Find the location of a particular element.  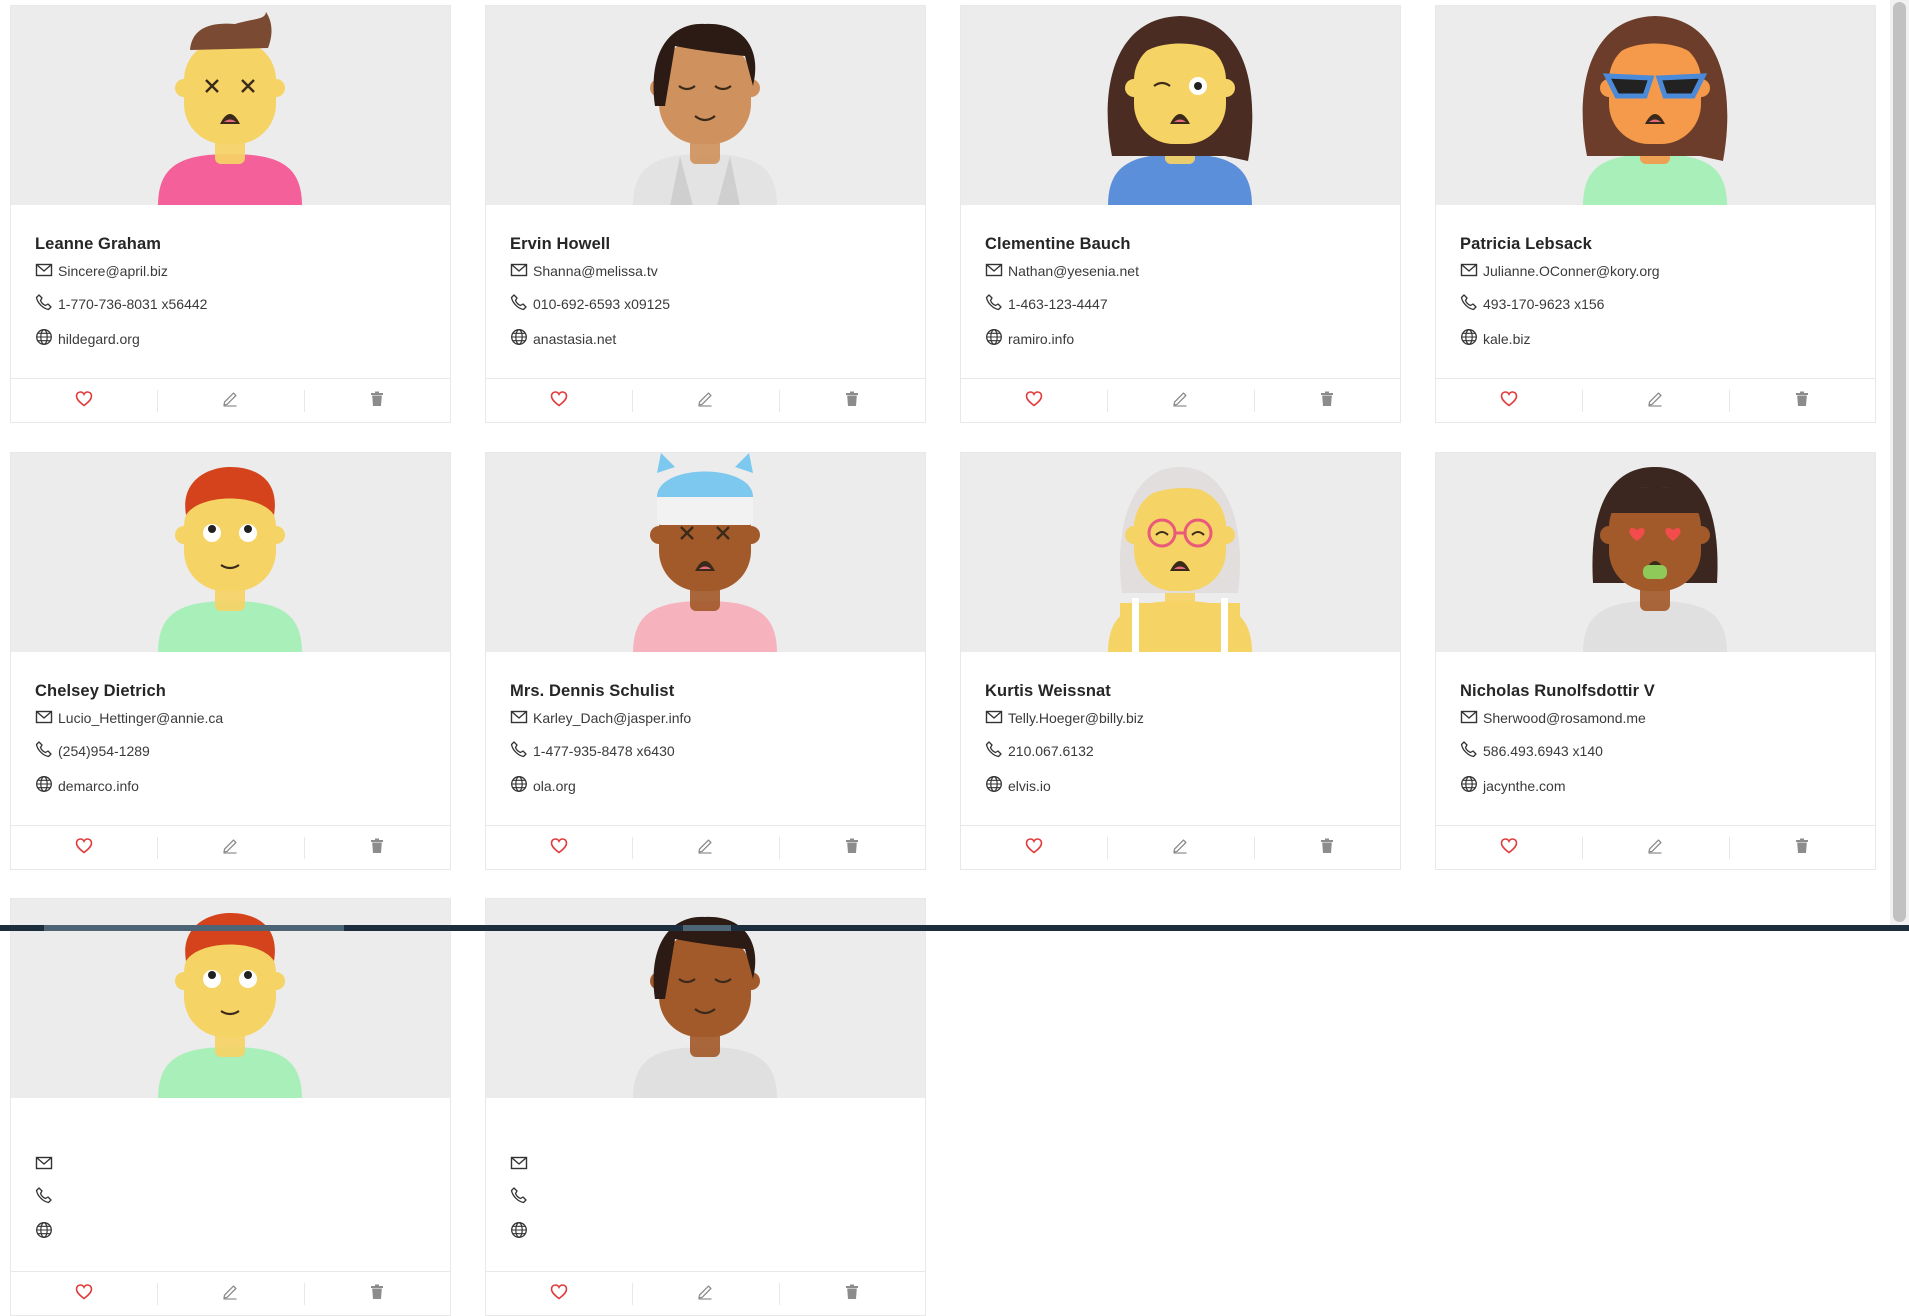

scrollbar-track is located at coordinates (1899, 465).